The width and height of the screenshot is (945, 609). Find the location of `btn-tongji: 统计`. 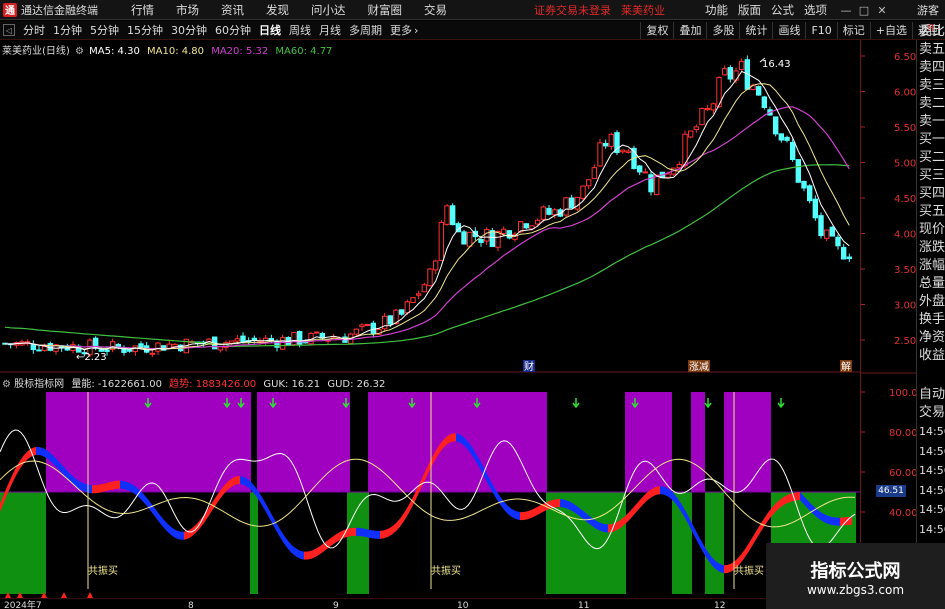

btn-tongji: 统计 is located at coordinates (755, 30).